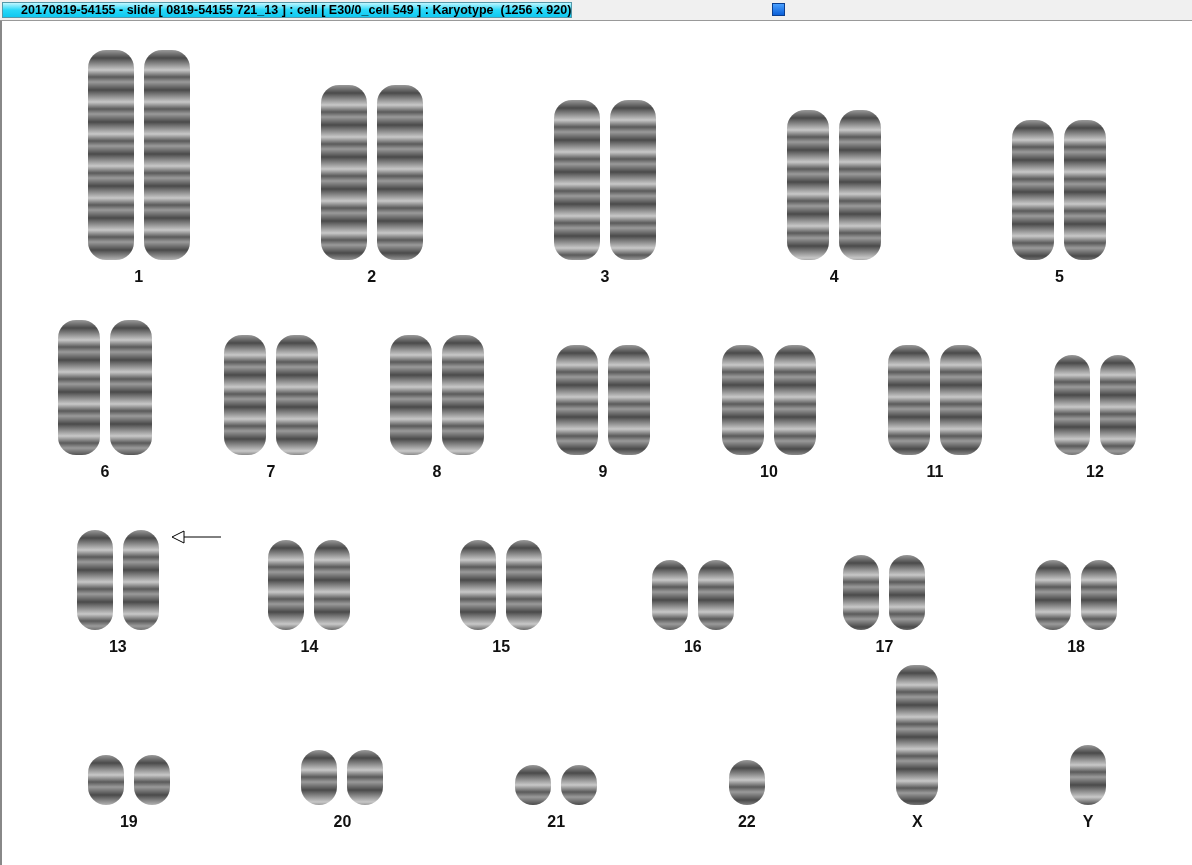 The height and width of the screenshot is (865, 1192). I want to click on chromosome-label: 8, so click(437, 472).